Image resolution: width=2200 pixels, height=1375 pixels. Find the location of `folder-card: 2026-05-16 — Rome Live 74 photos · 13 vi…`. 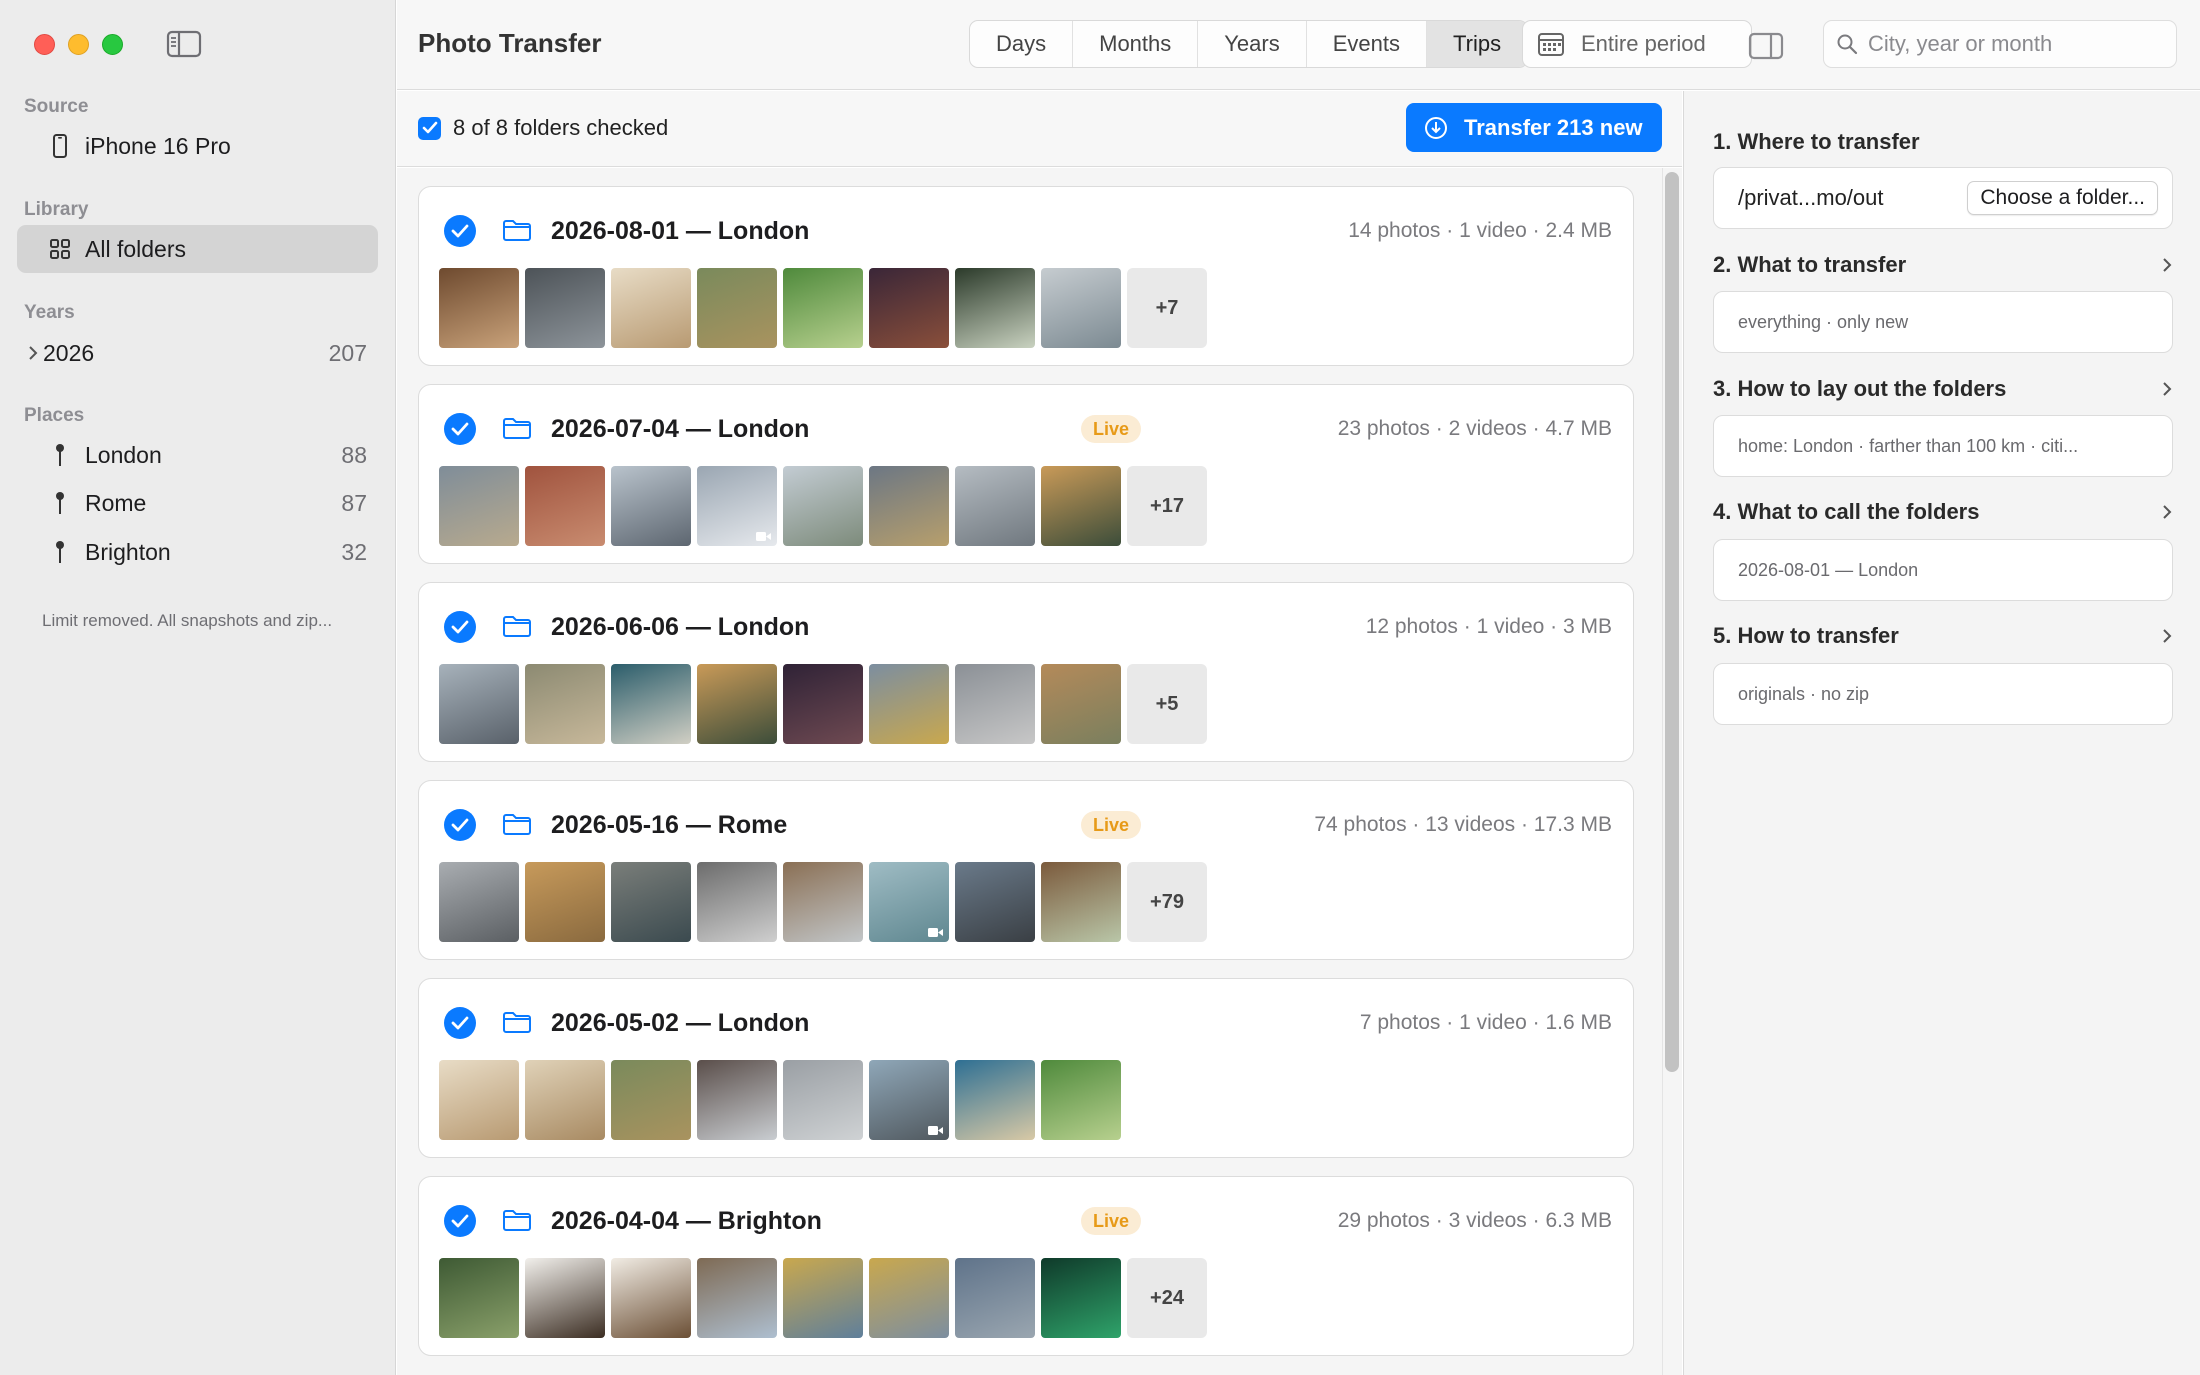

folder-card: 2026-05-16 — Rome Live 74 photos · 13 vi… is located at coordinates (1026, 870).